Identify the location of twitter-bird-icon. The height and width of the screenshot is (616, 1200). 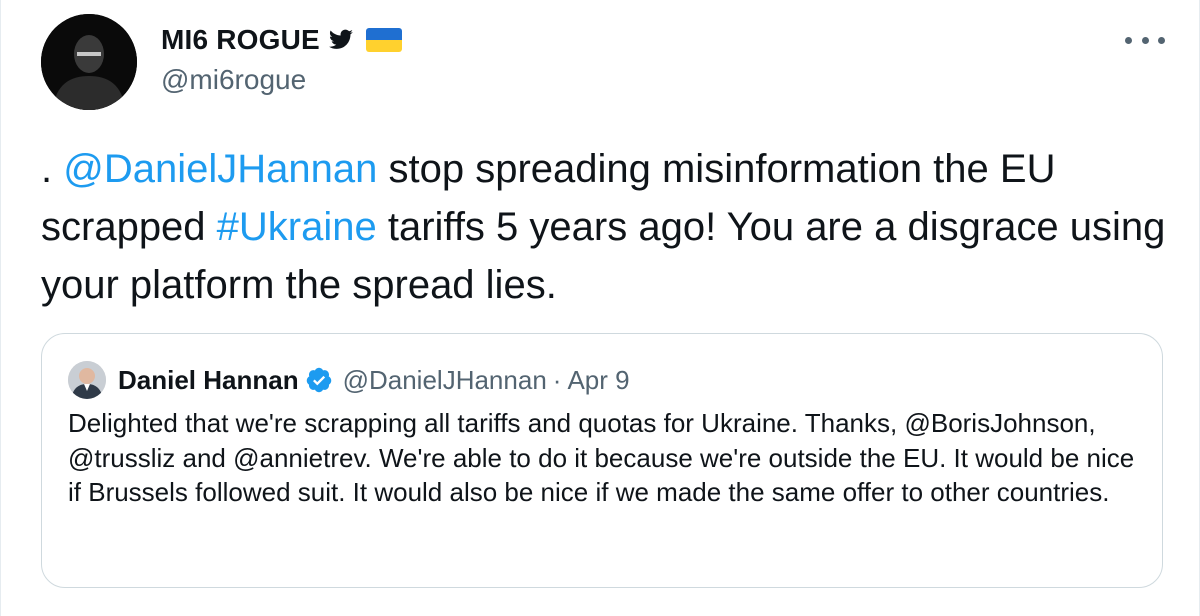
(341, 39).